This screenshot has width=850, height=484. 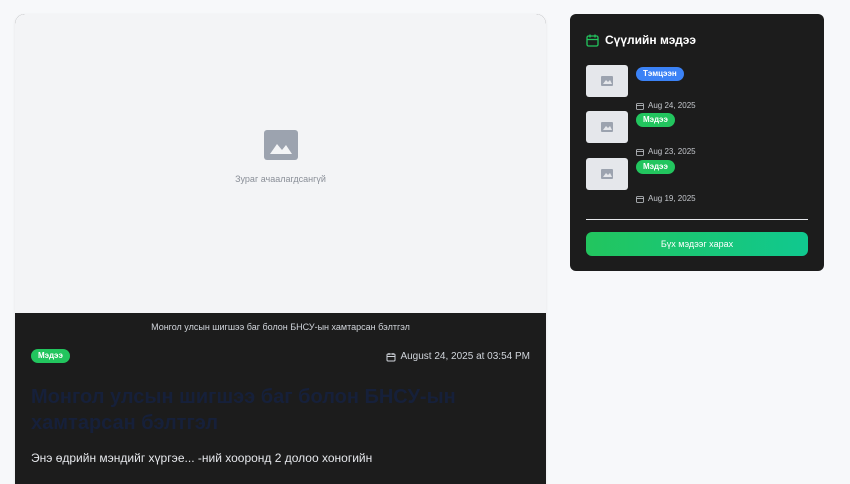 What do you see at coordinates (672, 198) in the screenshot?
I see `news-date-text: Aug 19, 2025` at bounding box center [672, 198].